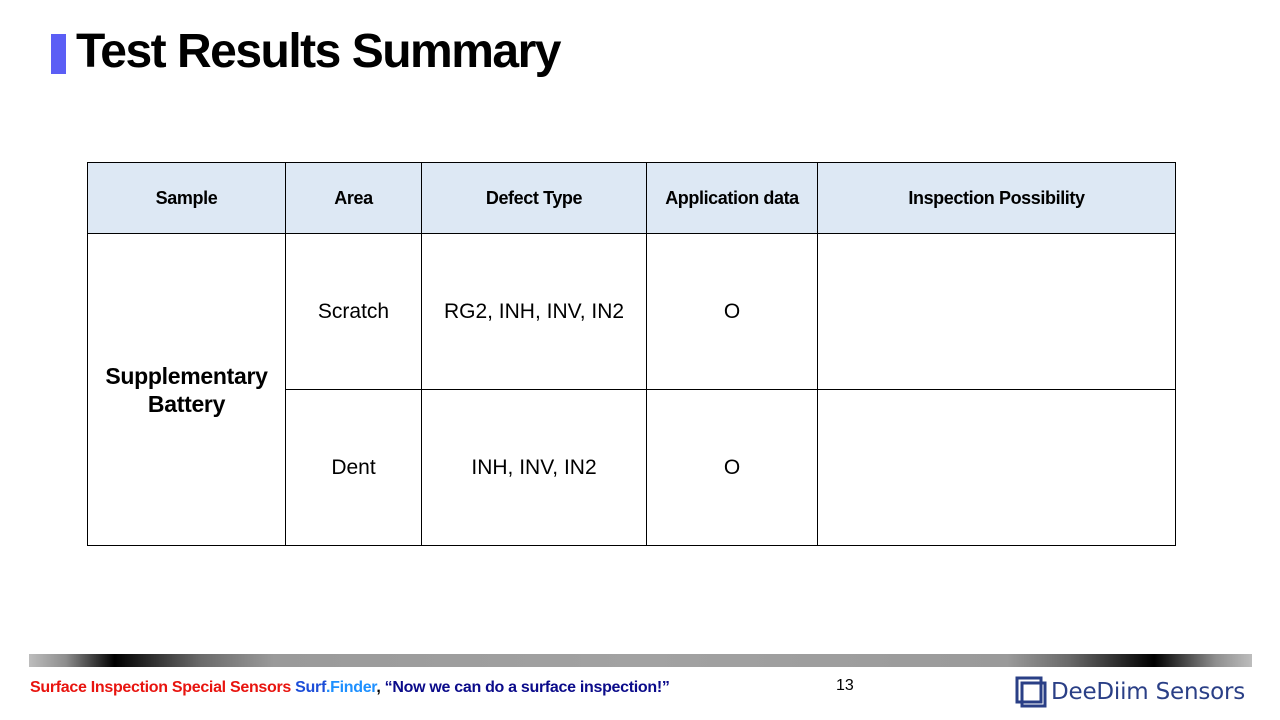 This screenshot has width=1280, height=720. I want to click on header-inspection-possibility: Inspection Possibility, so click(996, 198).